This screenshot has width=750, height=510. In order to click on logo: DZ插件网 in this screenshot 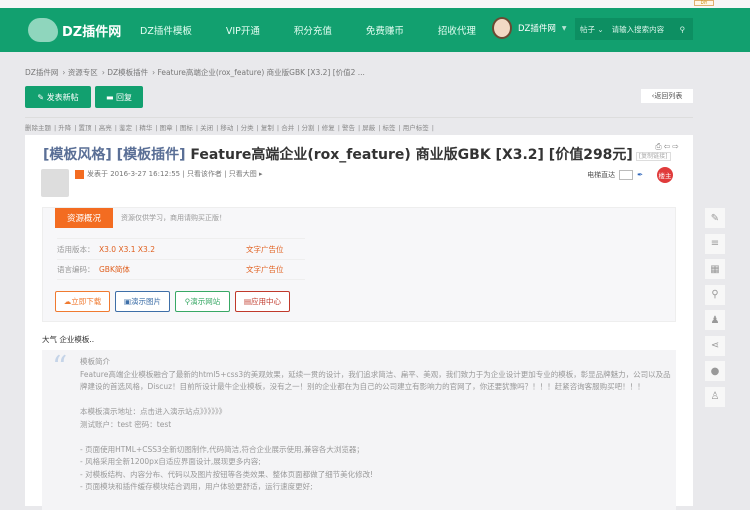, I will do `click(74, 30)`.